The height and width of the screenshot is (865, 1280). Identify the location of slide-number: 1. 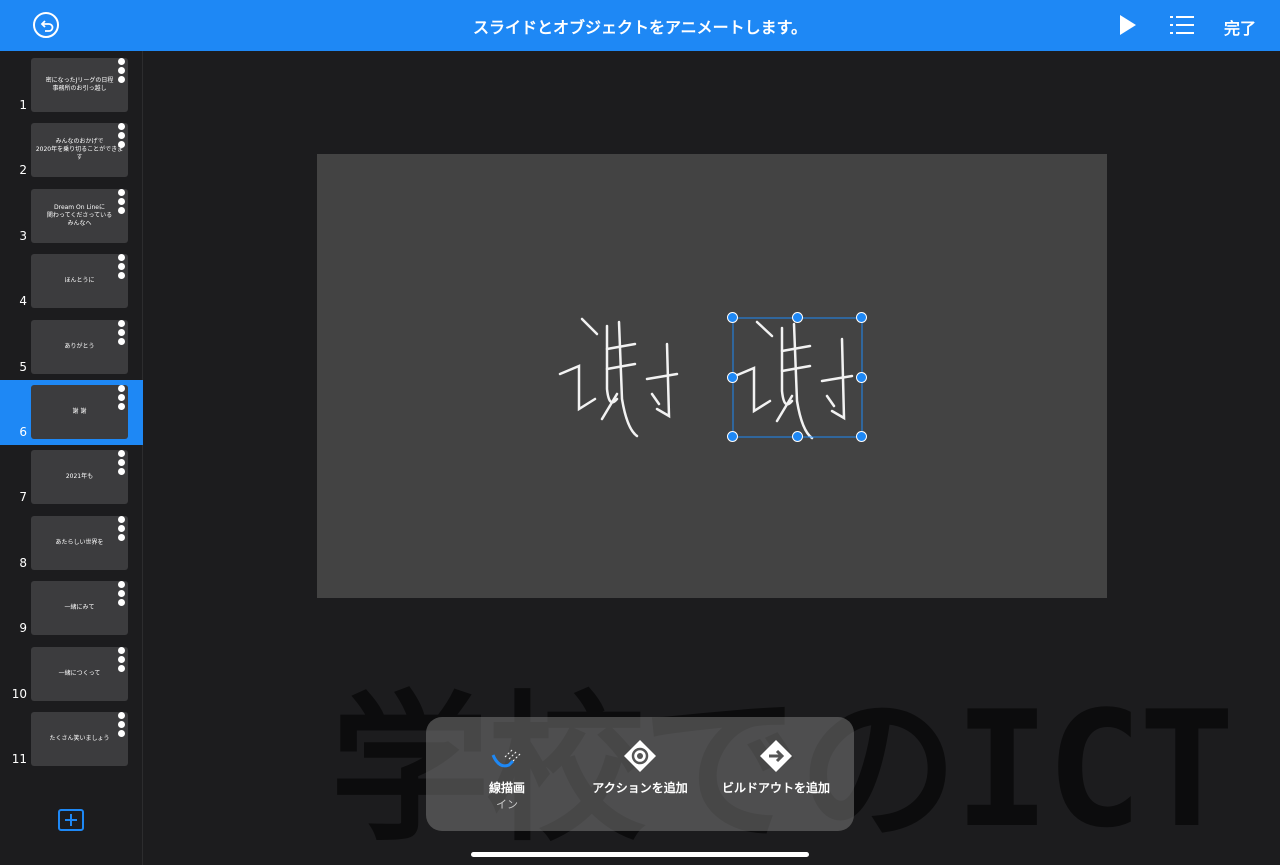
(23, 105).